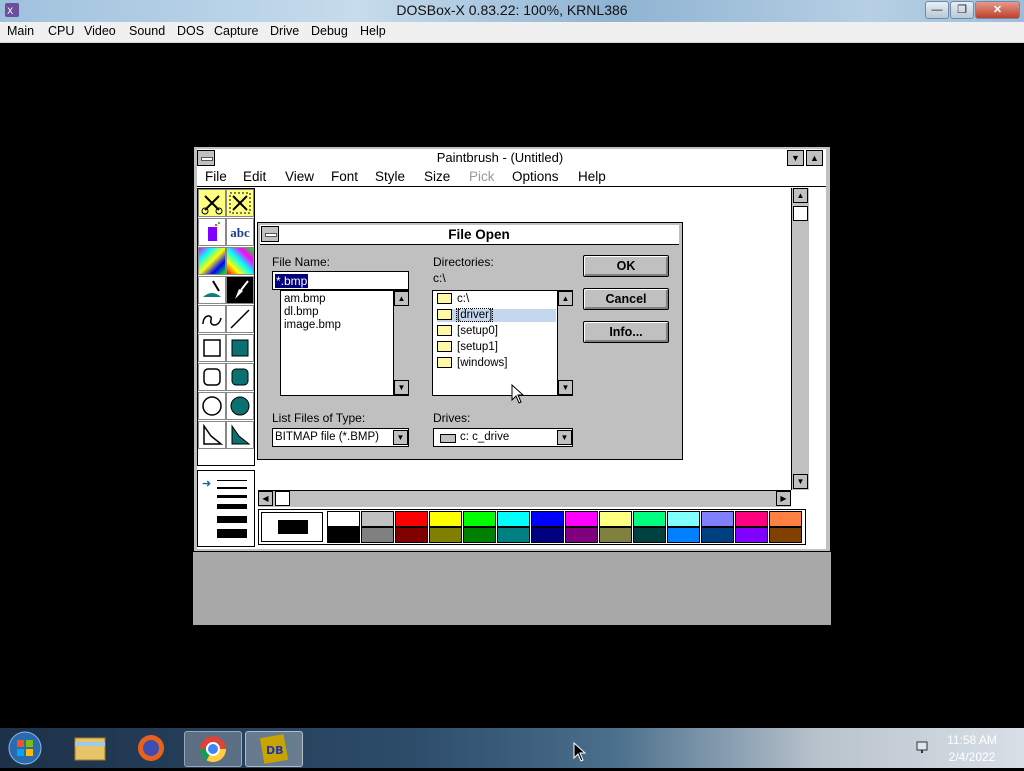  What do you see at coordinates (212, 348) in the screenshot?
I see `box-icon` at bounding box center [212, 348].